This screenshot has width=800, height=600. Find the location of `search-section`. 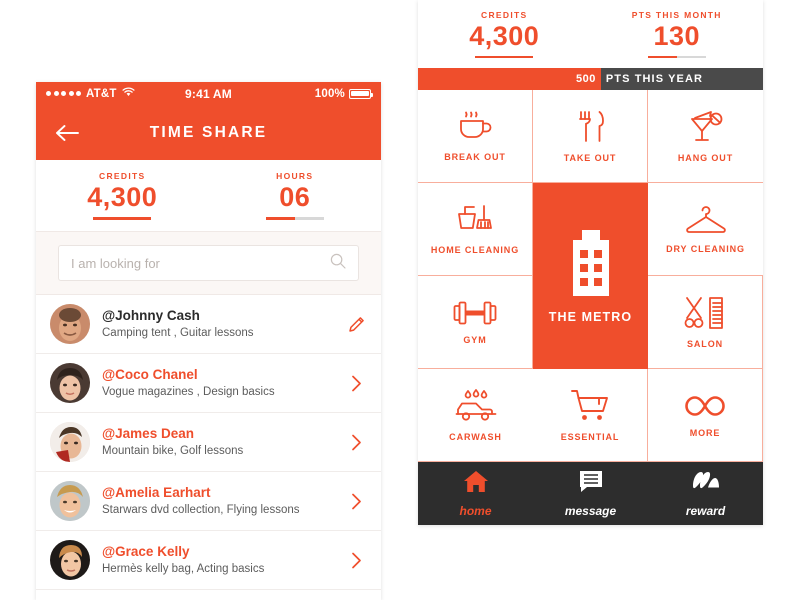

search-section is located at coordinates (208, 263).